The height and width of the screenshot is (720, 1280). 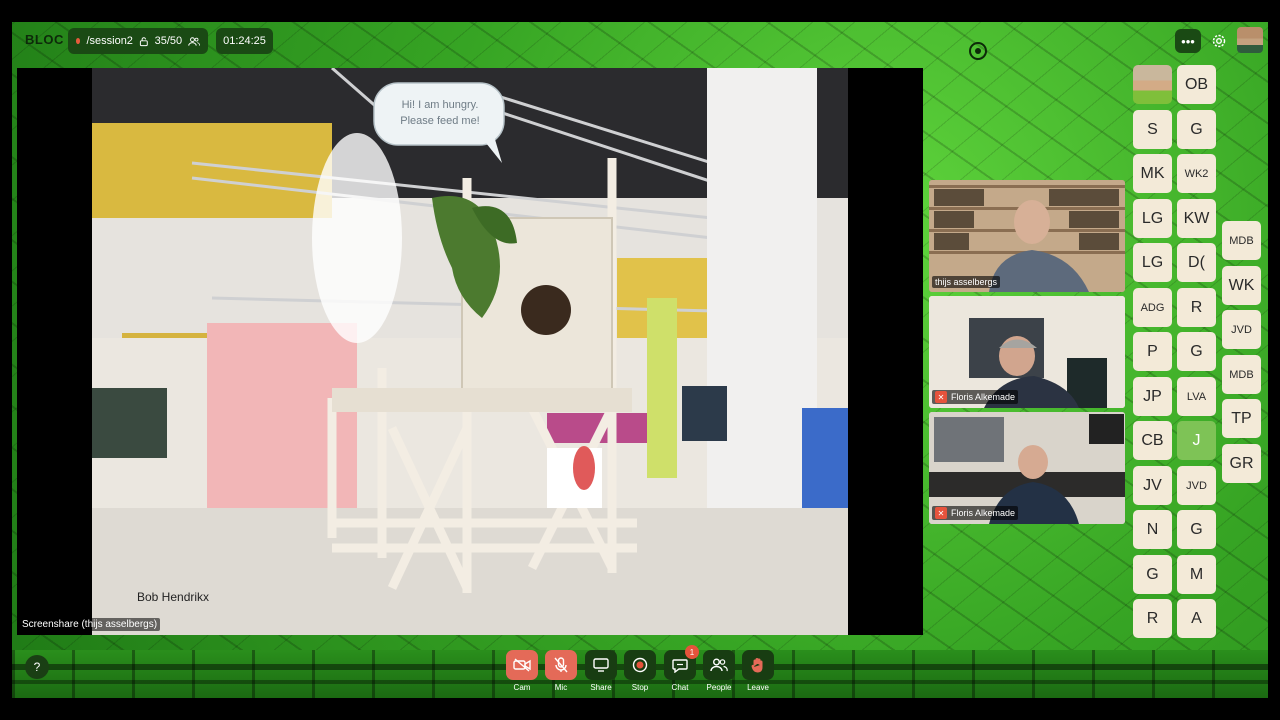 I want to click on share-control: Share, so click(x=601, y=671).